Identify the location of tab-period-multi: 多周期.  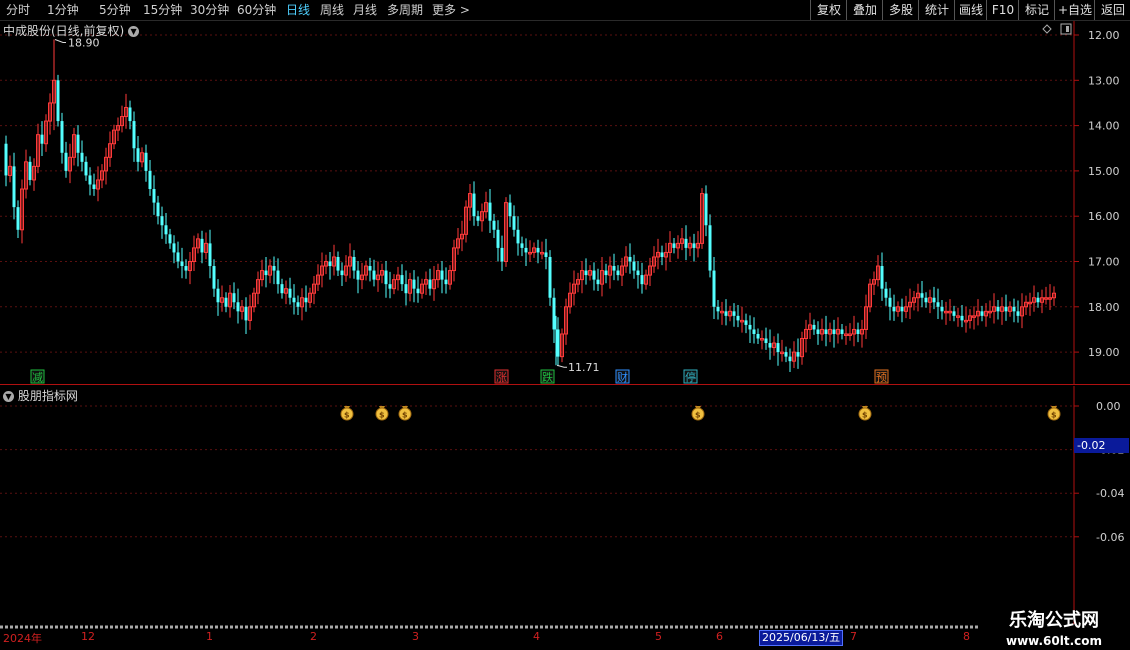
(405, 10).